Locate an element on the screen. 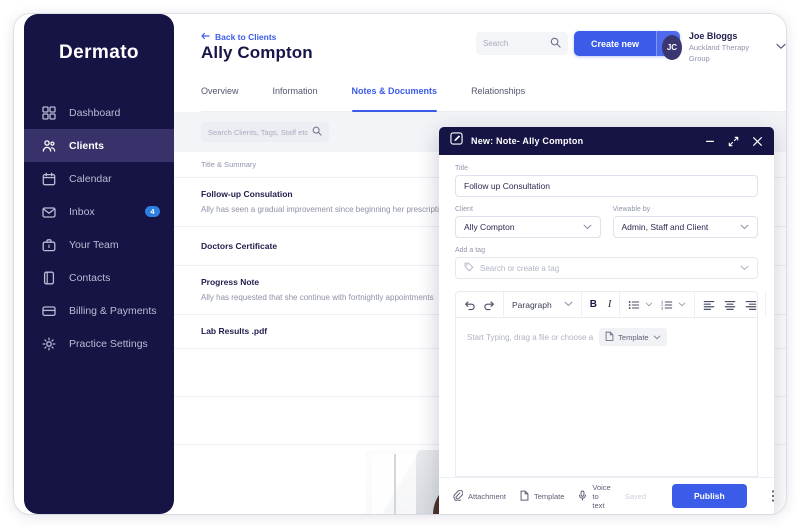 This screenshot has height=528, width=800. minimize-icon is located at coordinates (710, 141).